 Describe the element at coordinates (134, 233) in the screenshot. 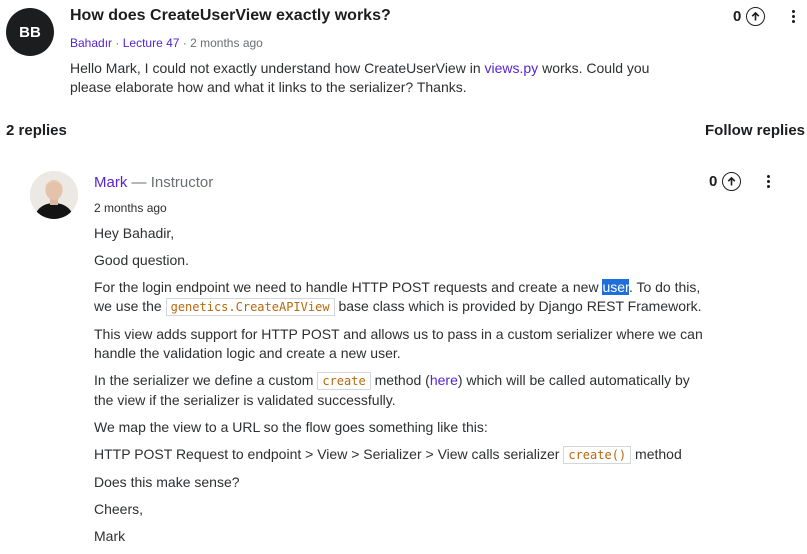

I see `reply-paragraph: Hey Bahadir,` at that location.